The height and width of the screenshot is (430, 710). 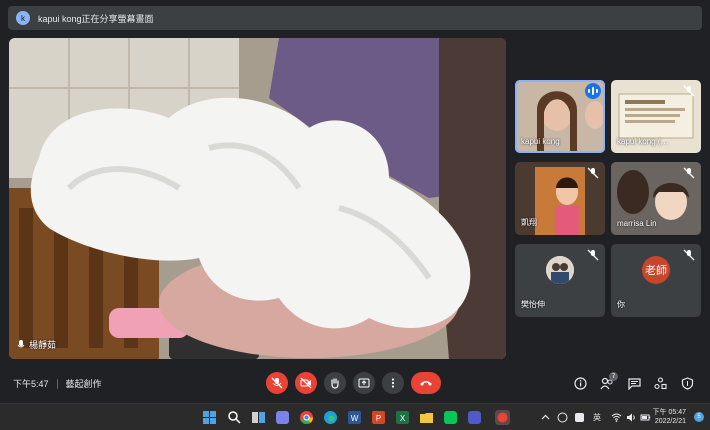 I want to click on os-taskbar: W P X 英 下午 05:47 2022/2/21 5, so click(x=355, y=416).